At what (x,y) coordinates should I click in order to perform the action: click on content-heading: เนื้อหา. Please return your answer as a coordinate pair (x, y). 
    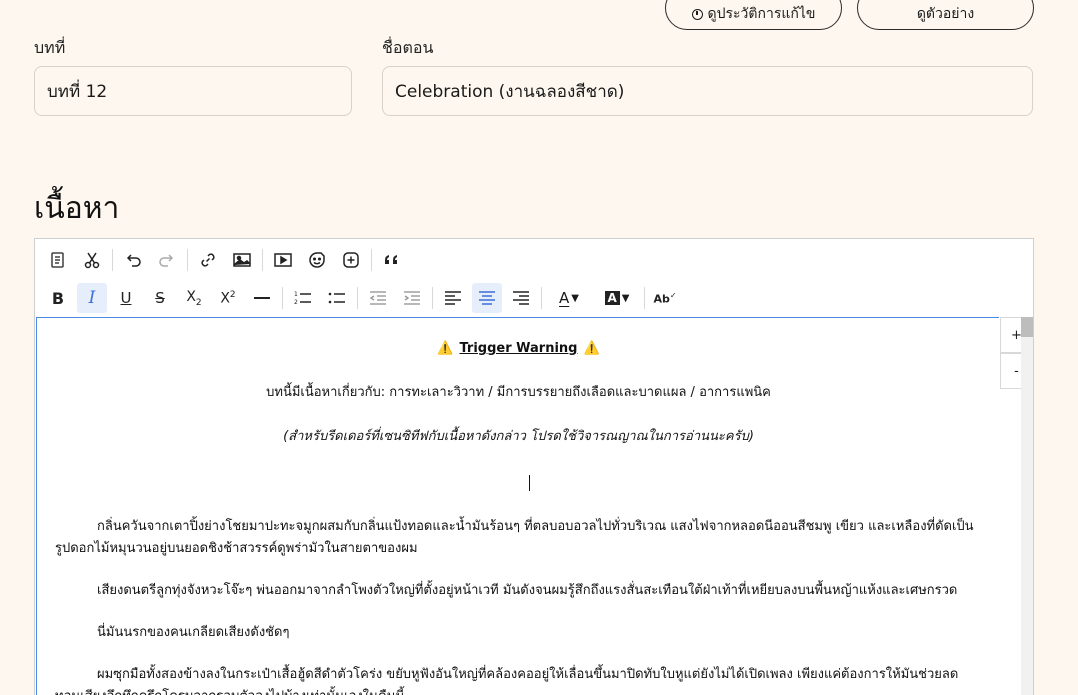
    Looking at the image, I should click on (77, 208).